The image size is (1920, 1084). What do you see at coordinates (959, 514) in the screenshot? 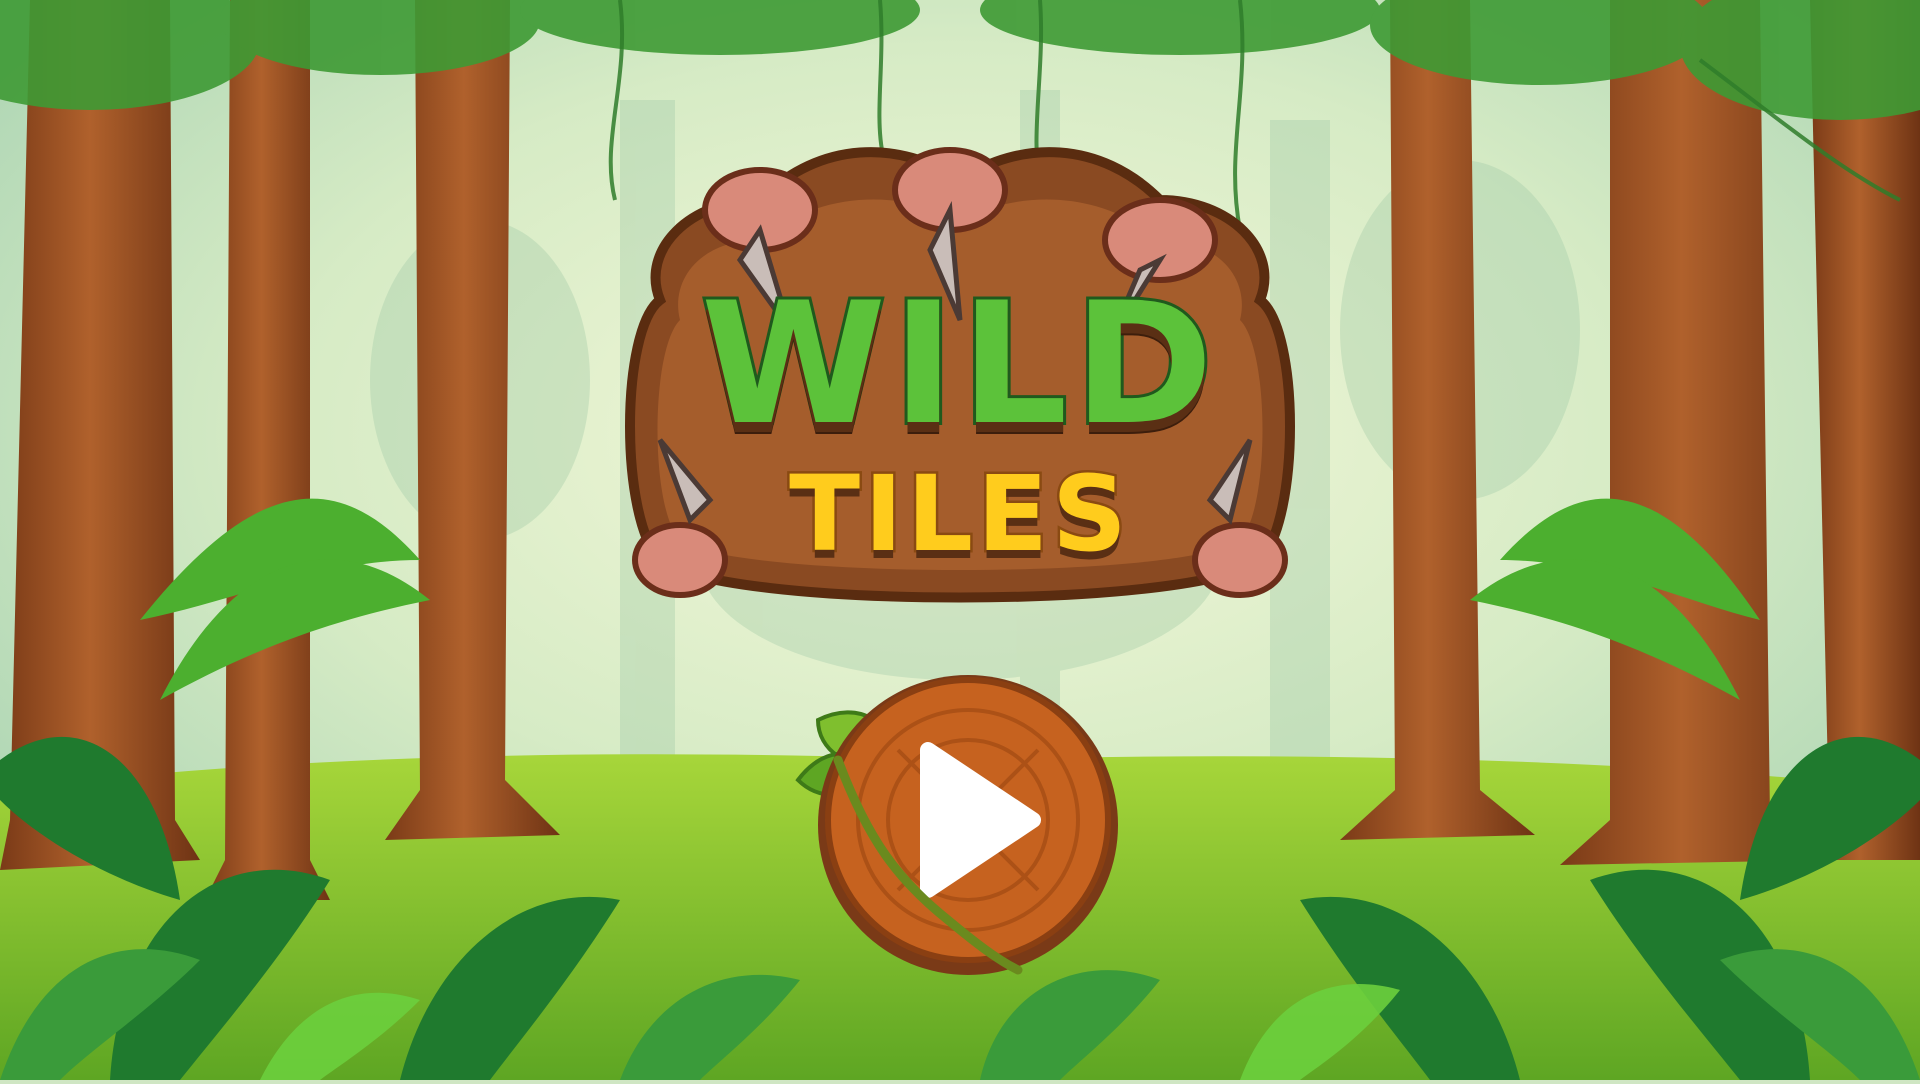
I see `logo-title-line2: TILES` at bounding box center [959, 514].